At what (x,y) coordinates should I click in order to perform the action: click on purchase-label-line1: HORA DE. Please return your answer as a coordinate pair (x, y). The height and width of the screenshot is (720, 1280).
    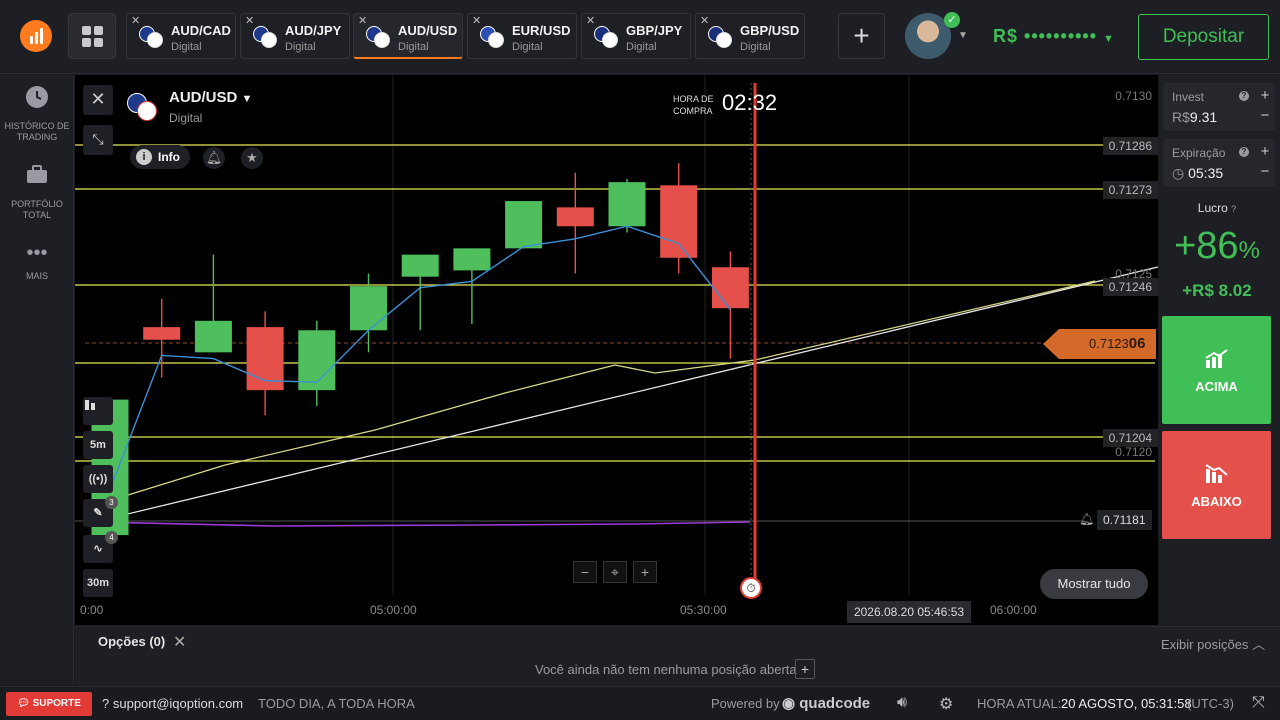
    Looking at the image, I should click on (693, 99).